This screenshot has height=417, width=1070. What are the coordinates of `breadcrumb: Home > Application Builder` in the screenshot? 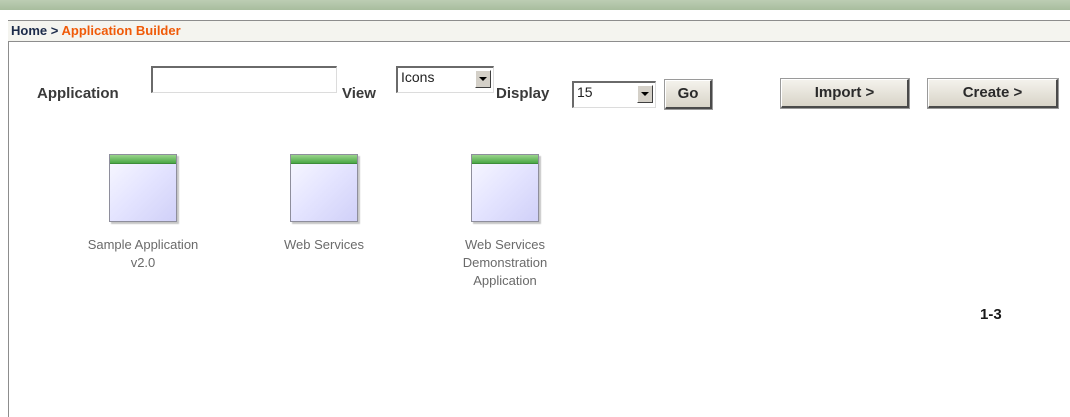 It's located at (539, 31).